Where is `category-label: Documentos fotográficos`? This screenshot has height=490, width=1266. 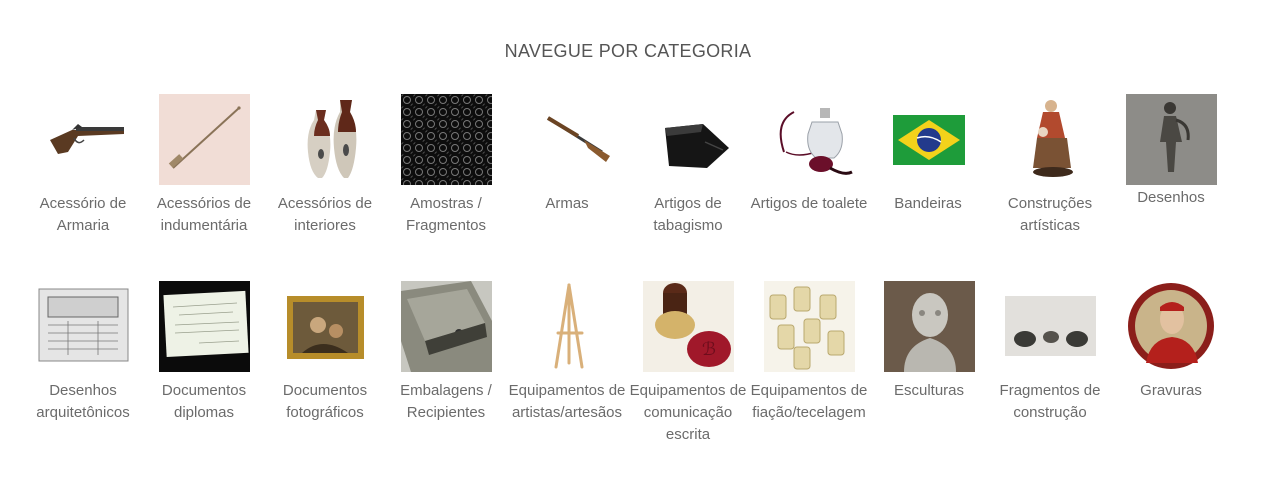 category-label: Documentos fotográficos is located at coordinates (325, 401).